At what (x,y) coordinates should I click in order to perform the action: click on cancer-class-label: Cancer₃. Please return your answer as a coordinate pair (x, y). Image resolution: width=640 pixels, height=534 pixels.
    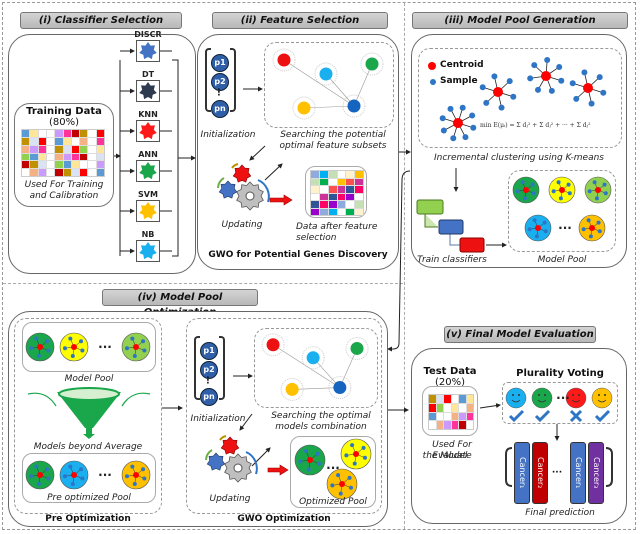
    Looking at the image, I should click on (596, 473).